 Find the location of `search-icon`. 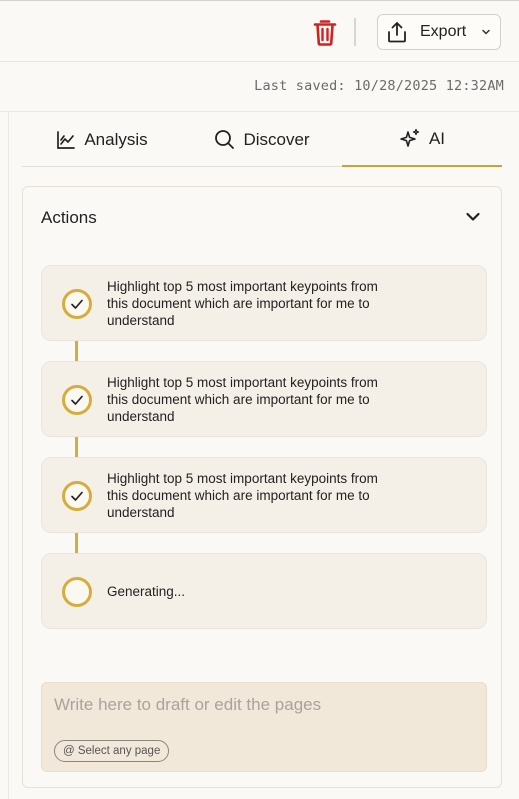

search-icon is located at coordinates (224, 139).